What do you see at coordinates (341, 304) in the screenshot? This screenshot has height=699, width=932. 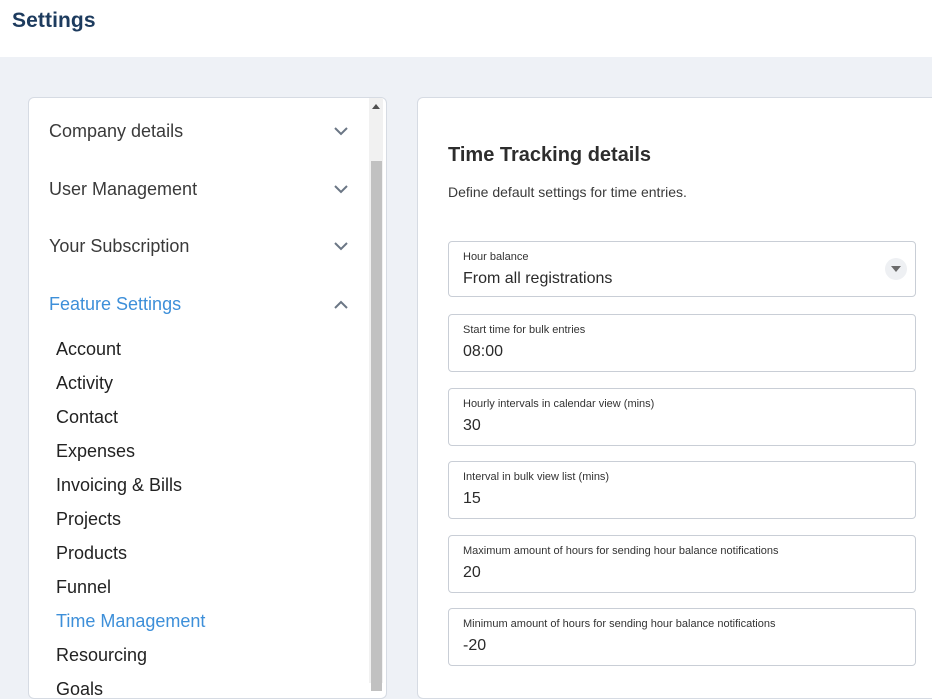 I see `chevron-up-icon` at bounding box center [341, 304].